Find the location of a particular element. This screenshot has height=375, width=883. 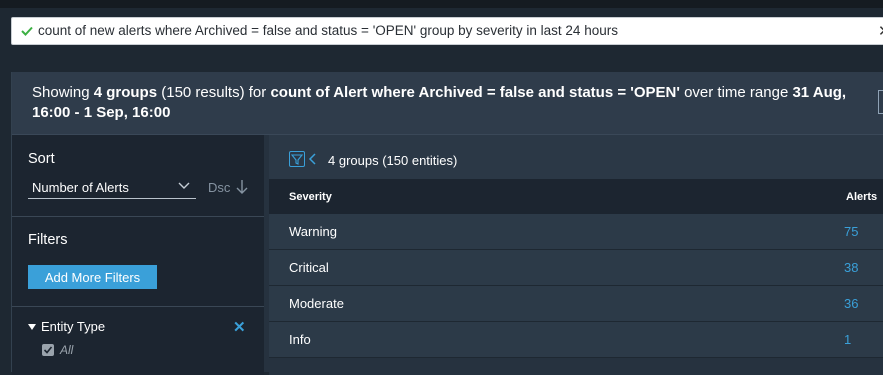

alerts-count-link: 36 is located at coordinates (851, 303).